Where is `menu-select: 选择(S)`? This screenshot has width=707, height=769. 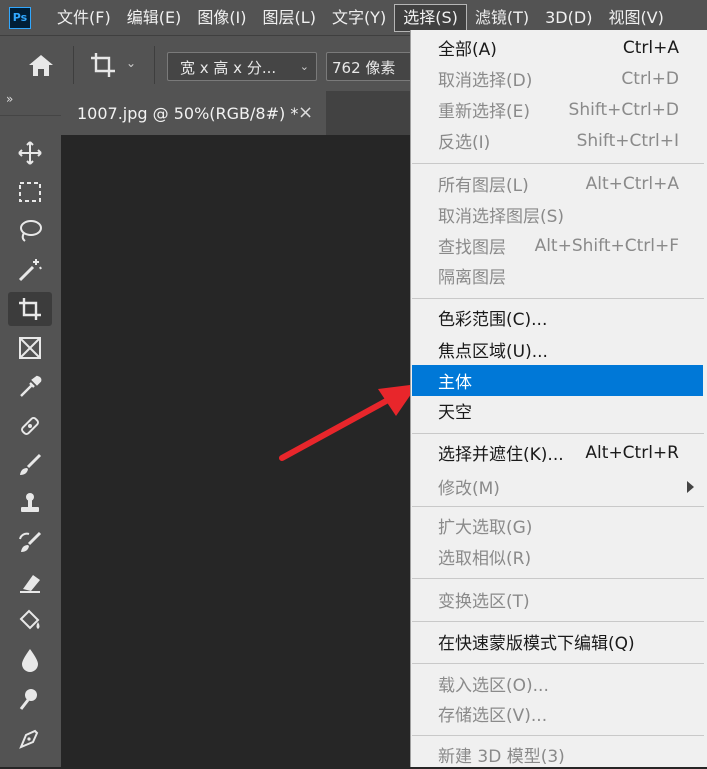
menu-select: 选择(S) is located at coordinates (430, 17).